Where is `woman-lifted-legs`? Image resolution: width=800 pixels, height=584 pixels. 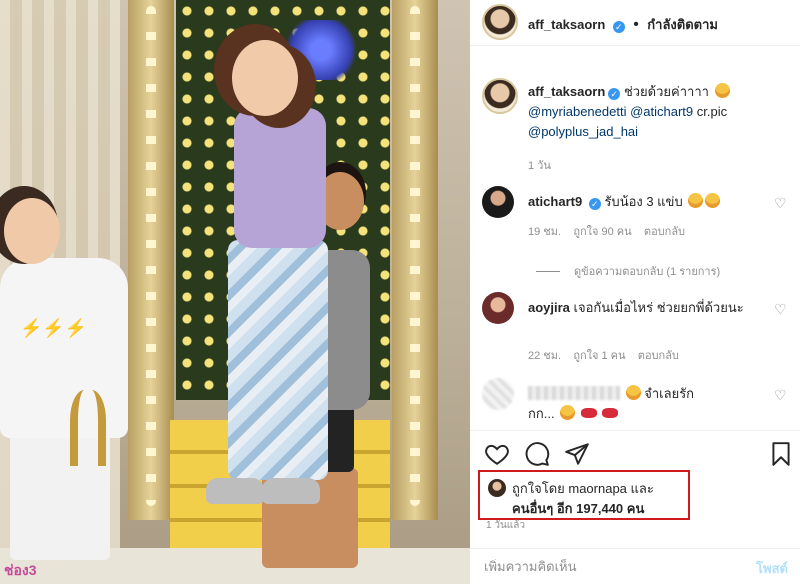
woman-lifted-legs is located at coordinates (278, 360).